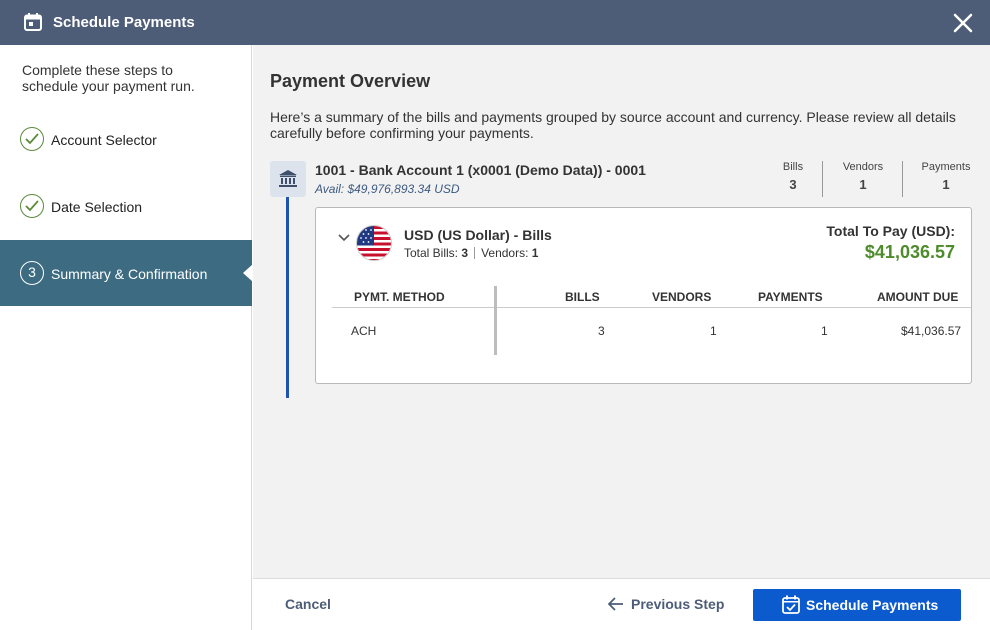 This screenshot has width=990, height=630. What do you see at coordinates (97, 207) in the screenshot?
I see `step-label: Date Selection` at bounding box center [97, 207].